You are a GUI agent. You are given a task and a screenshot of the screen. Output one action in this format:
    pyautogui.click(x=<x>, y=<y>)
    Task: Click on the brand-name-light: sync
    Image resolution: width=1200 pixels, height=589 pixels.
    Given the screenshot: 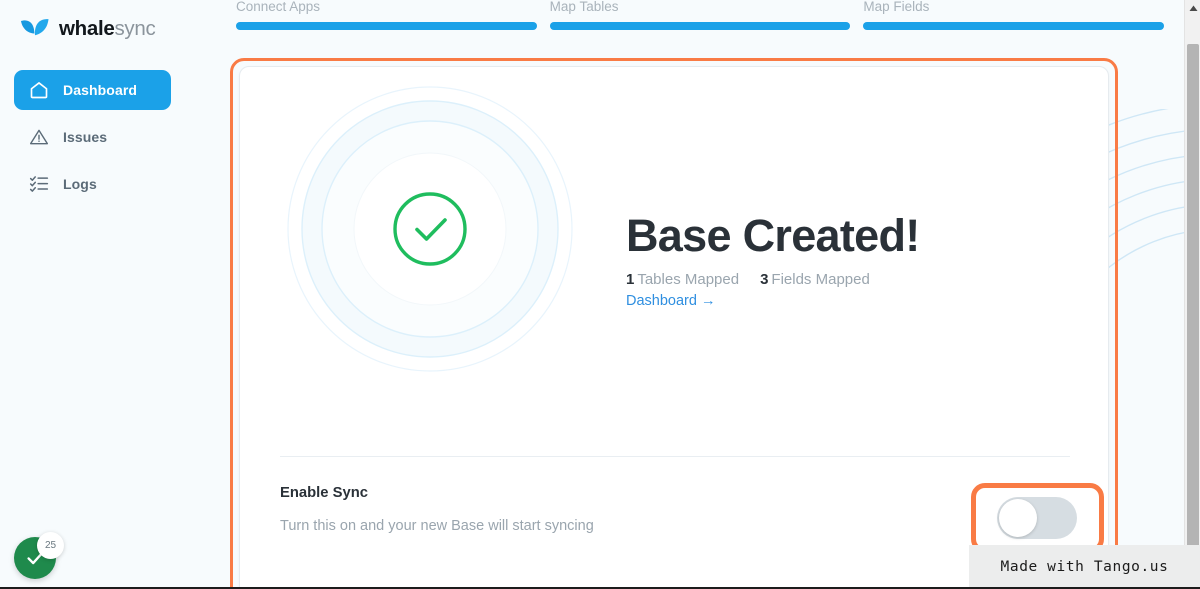 What is the action you would take?
    pyautogui.click(x=135, y=28)
    